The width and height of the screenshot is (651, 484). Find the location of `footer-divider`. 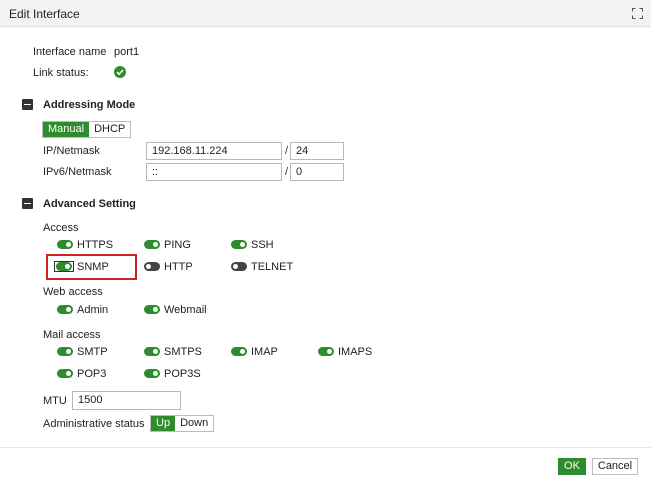

footer-divider is located at coordinates (325, 447).